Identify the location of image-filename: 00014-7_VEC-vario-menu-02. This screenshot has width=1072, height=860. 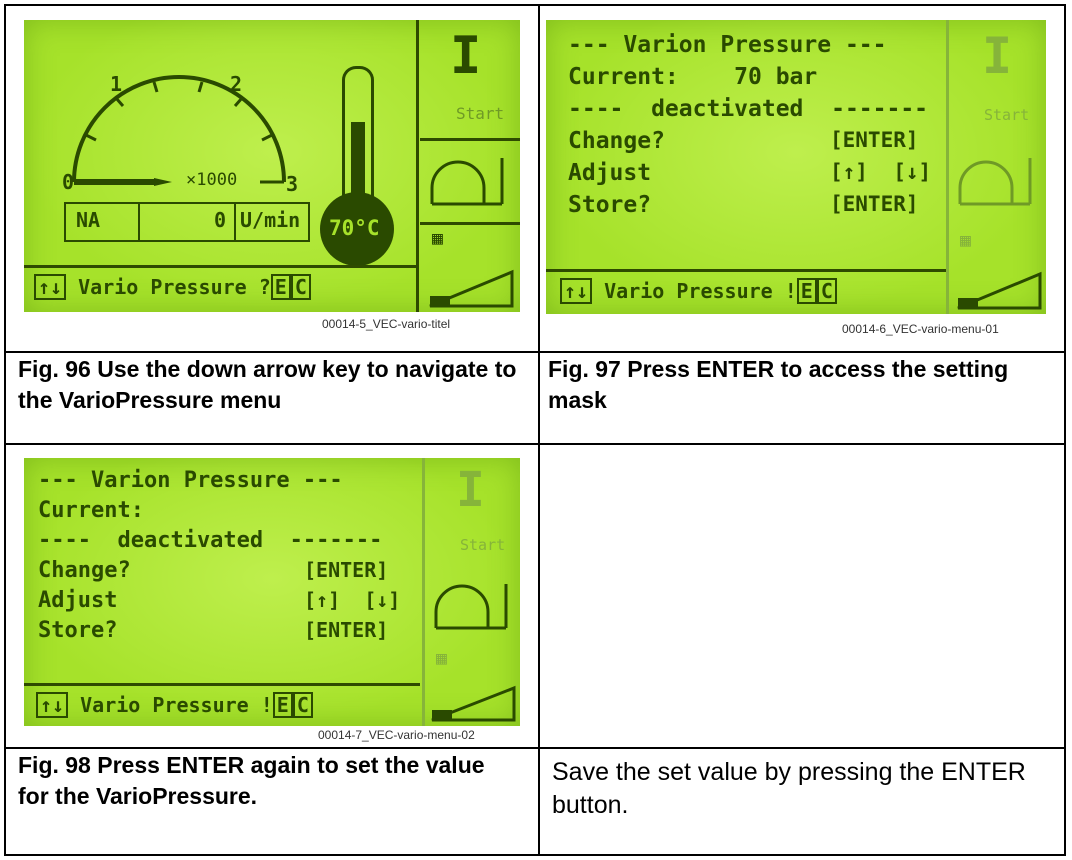
(396, 735).